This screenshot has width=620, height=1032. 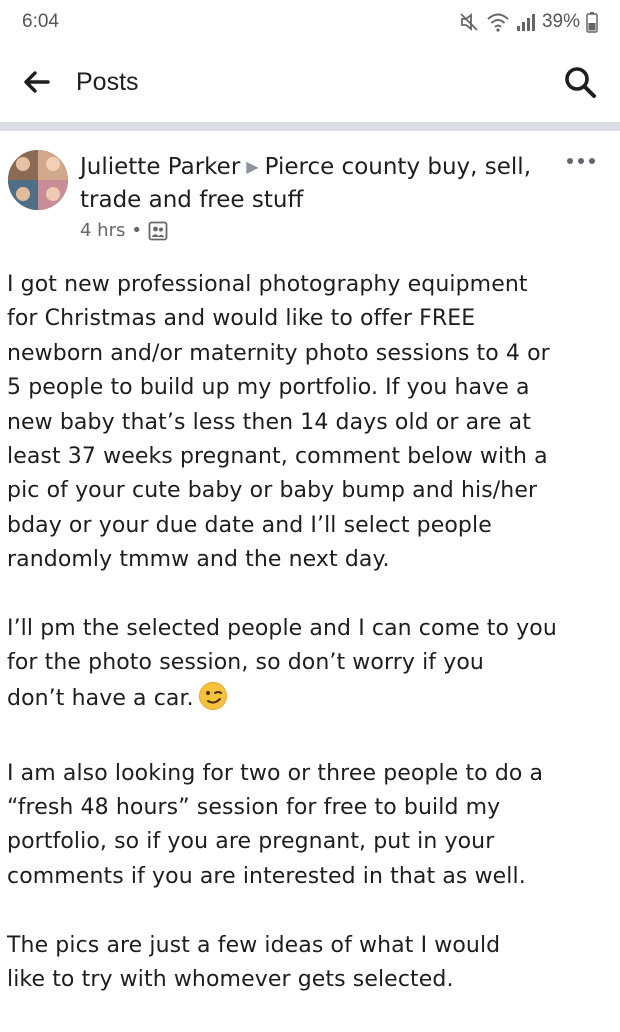 What do you see at coordinates (469, 22) in the screenshot?
I see `mute-icon` at bounding box center [469, 22].